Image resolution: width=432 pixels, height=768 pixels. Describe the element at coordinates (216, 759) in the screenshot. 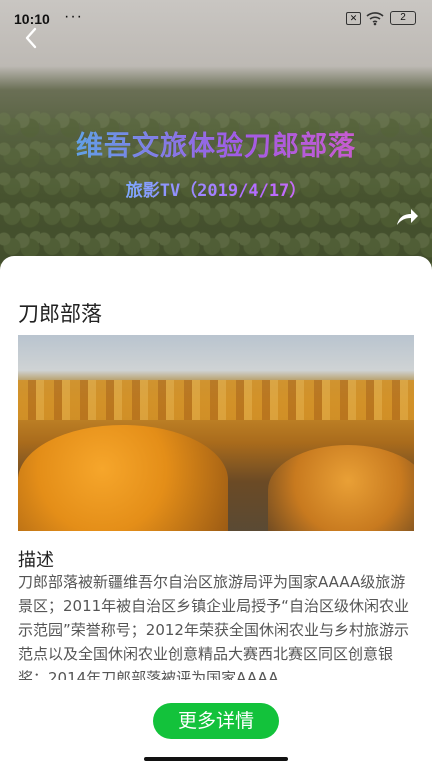

I see `home-indicator` at that location.